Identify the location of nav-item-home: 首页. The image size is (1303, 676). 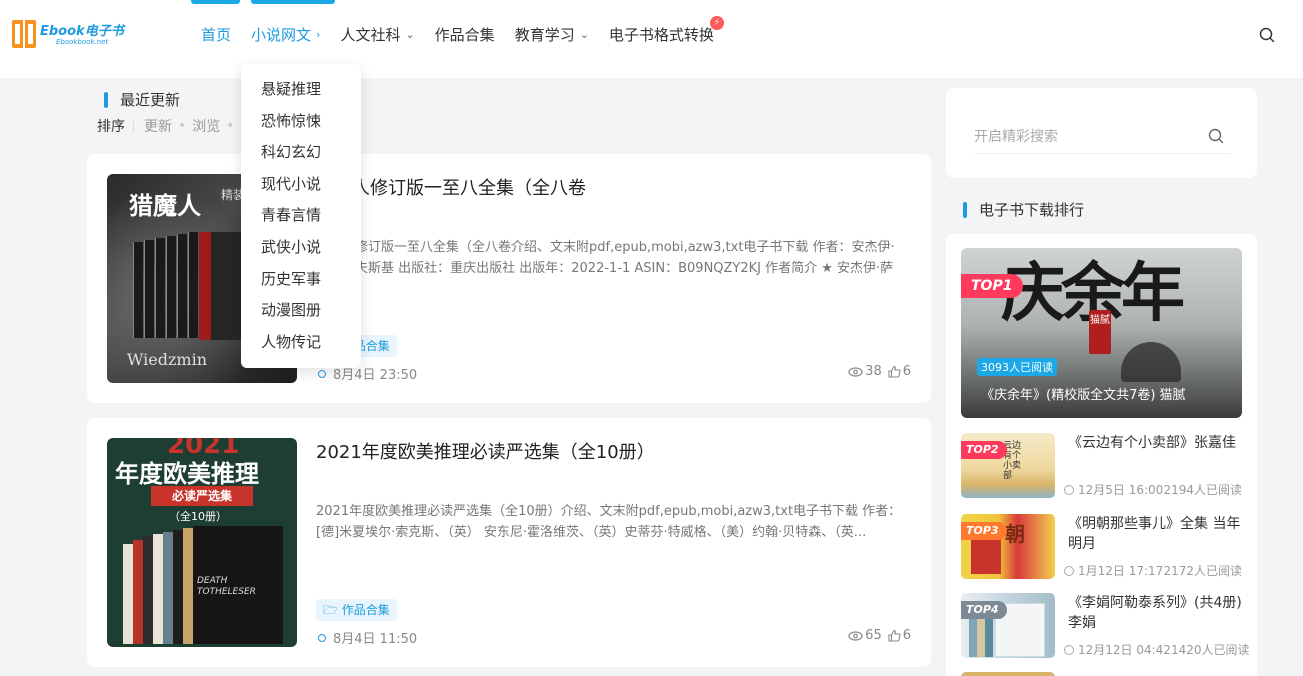
(216, 34).